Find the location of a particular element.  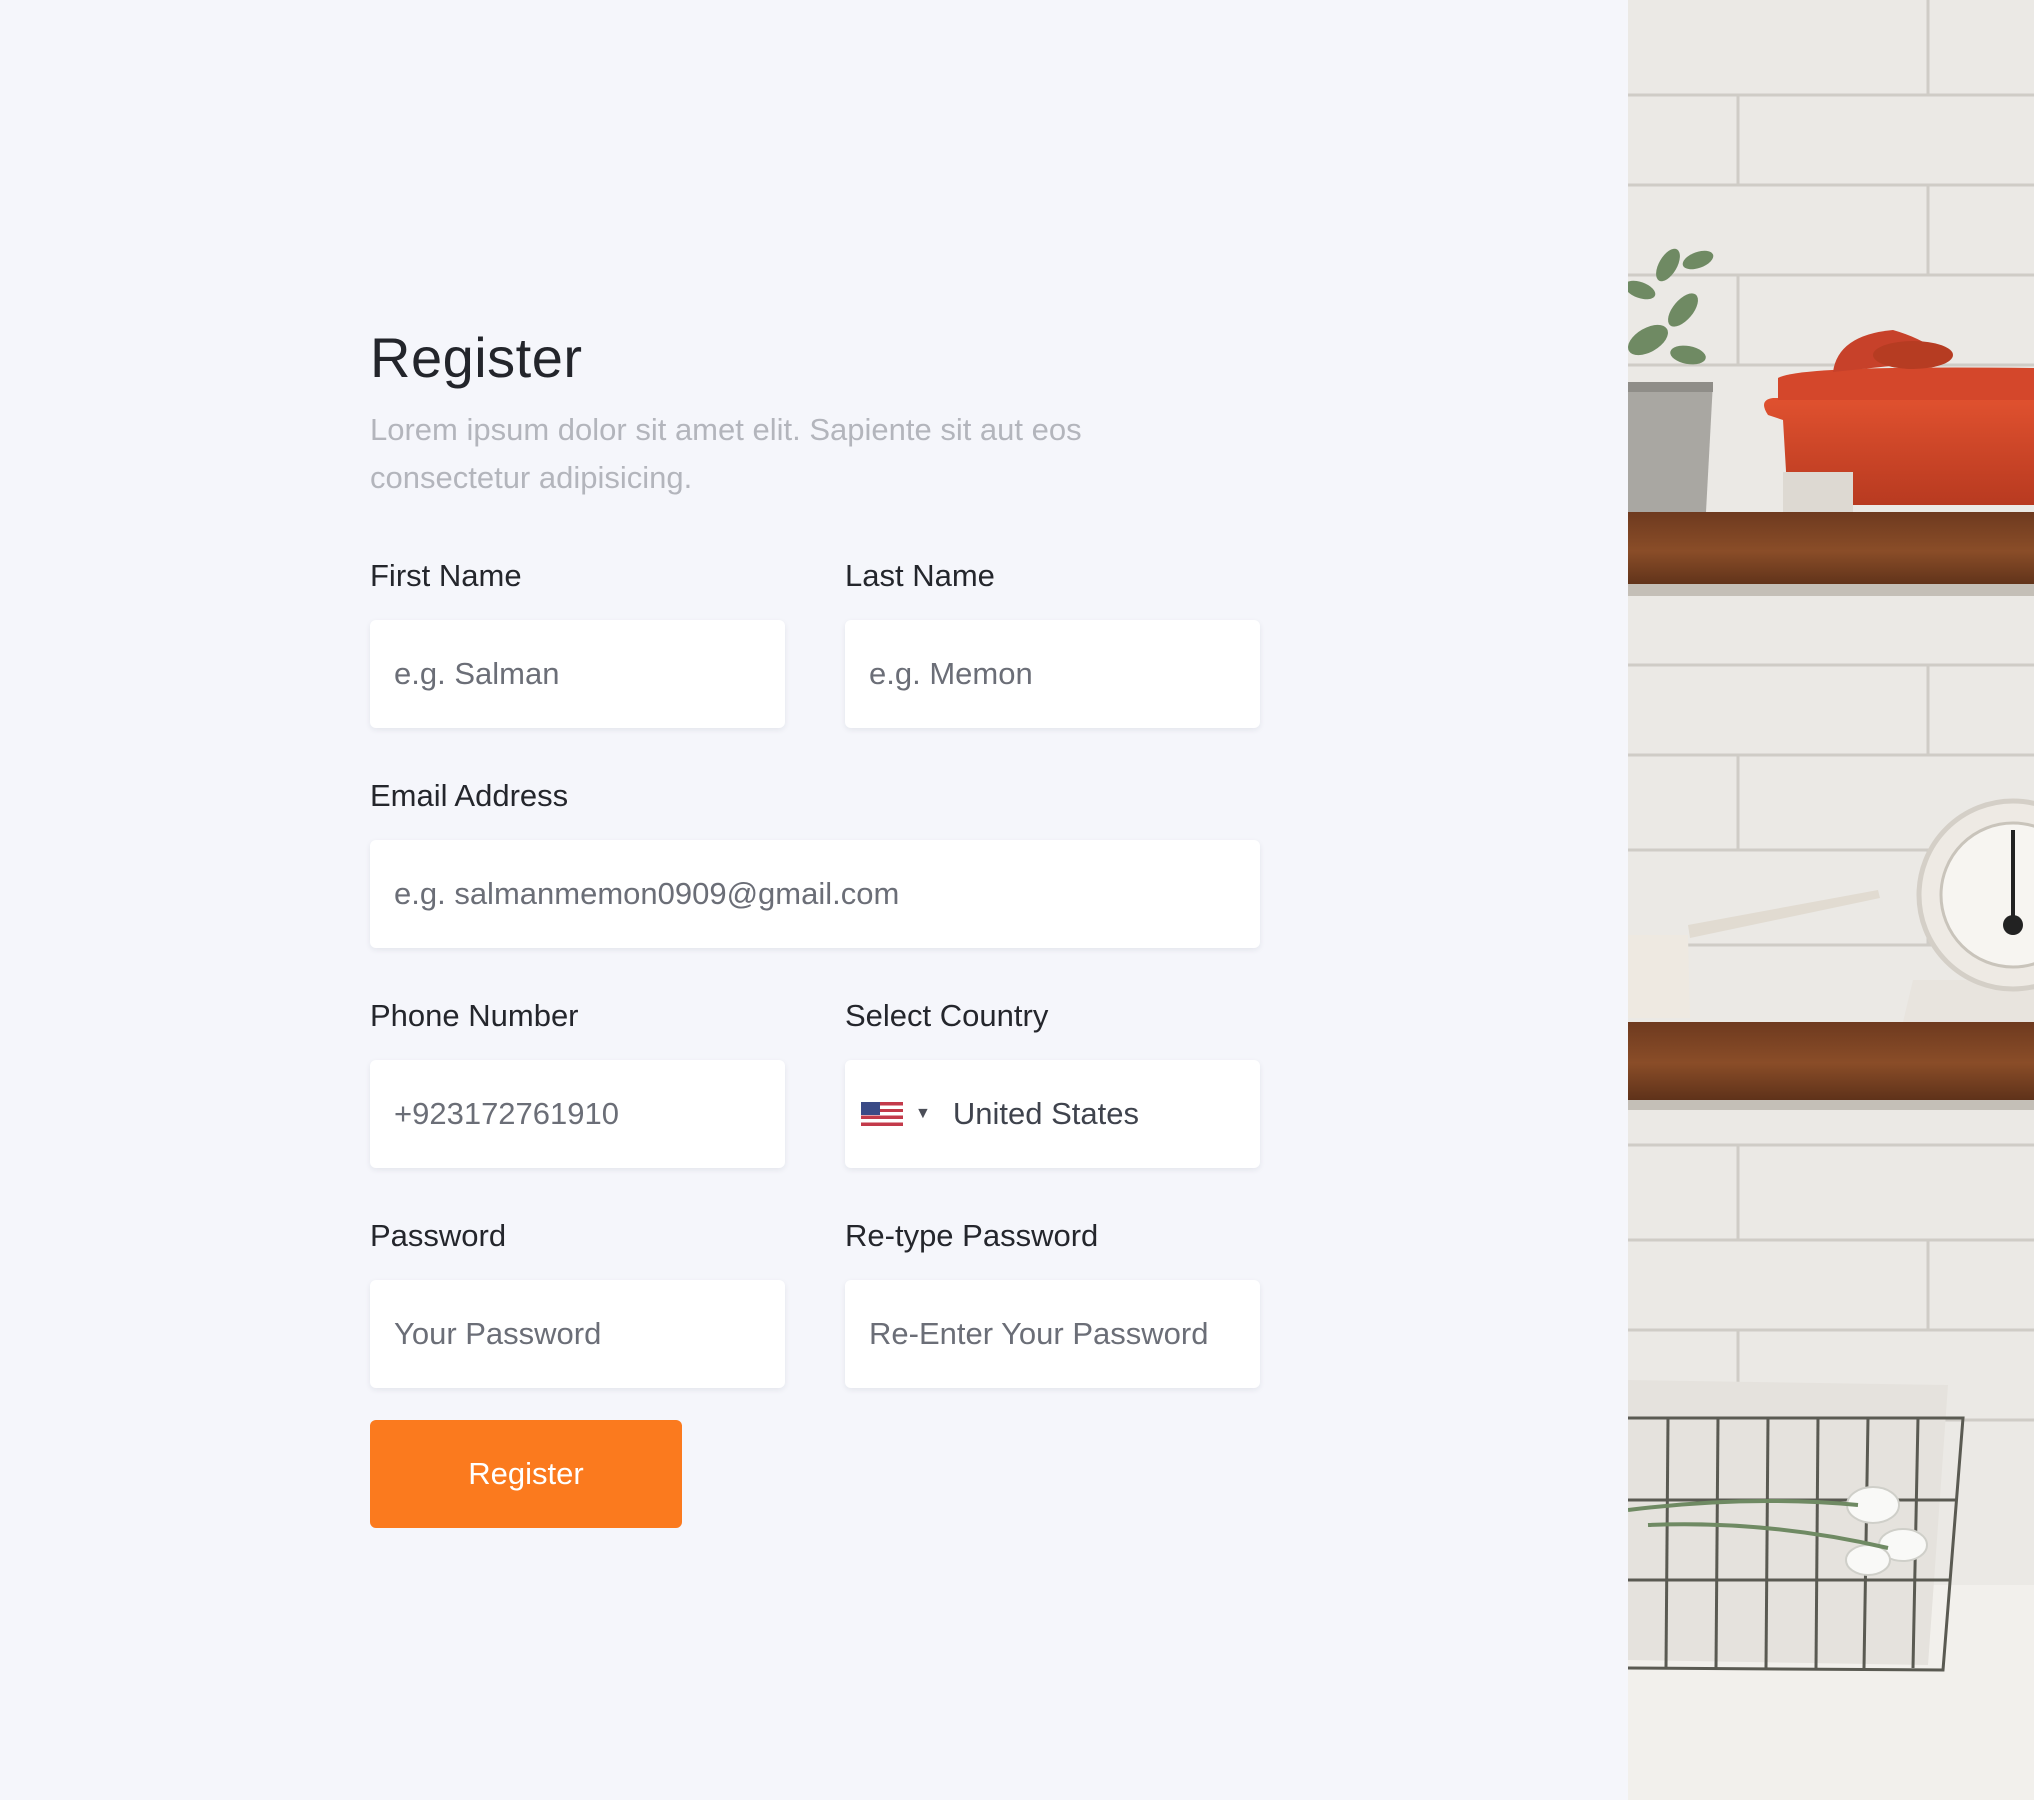

register-button: Register is located at coordinates (526, 1474).